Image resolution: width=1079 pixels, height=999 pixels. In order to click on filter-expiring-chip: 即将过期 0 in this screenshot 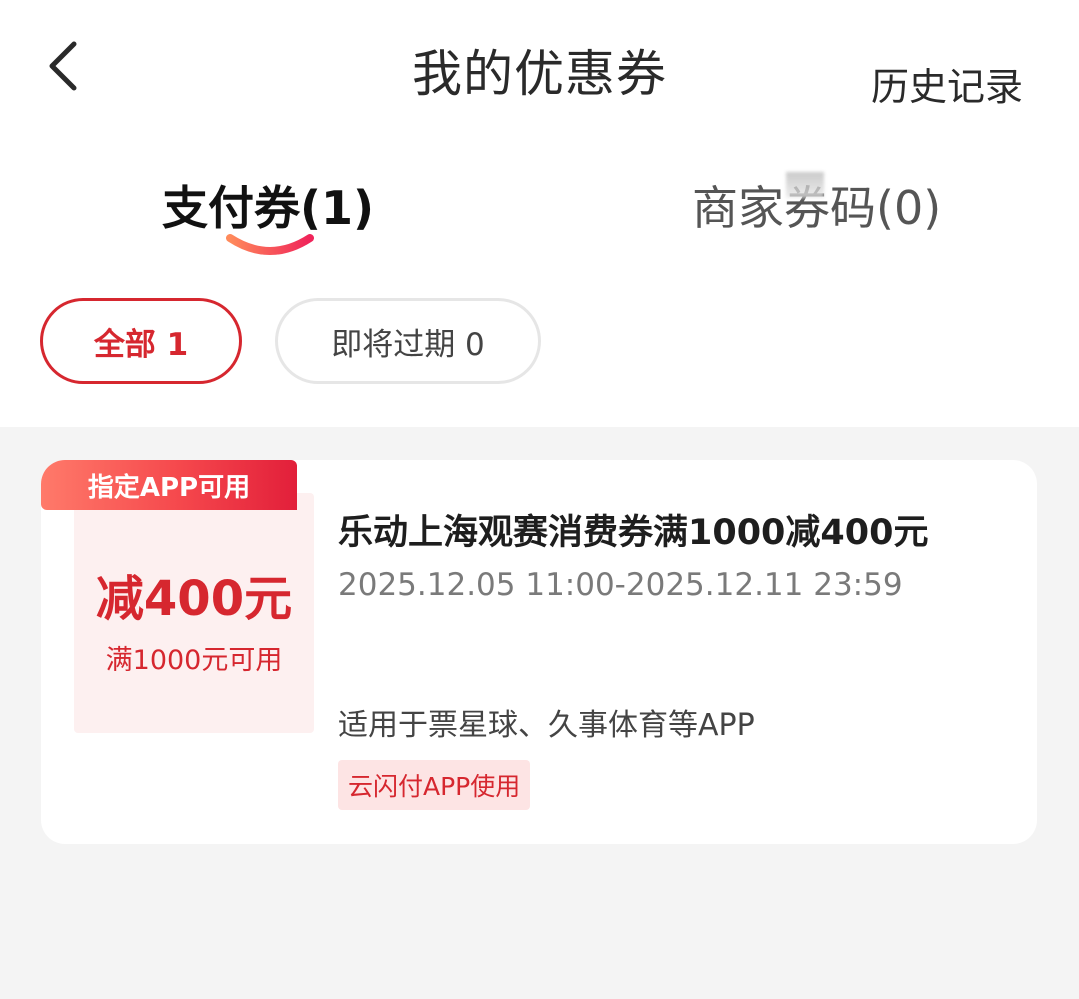, I will do `click(408, 341)`.